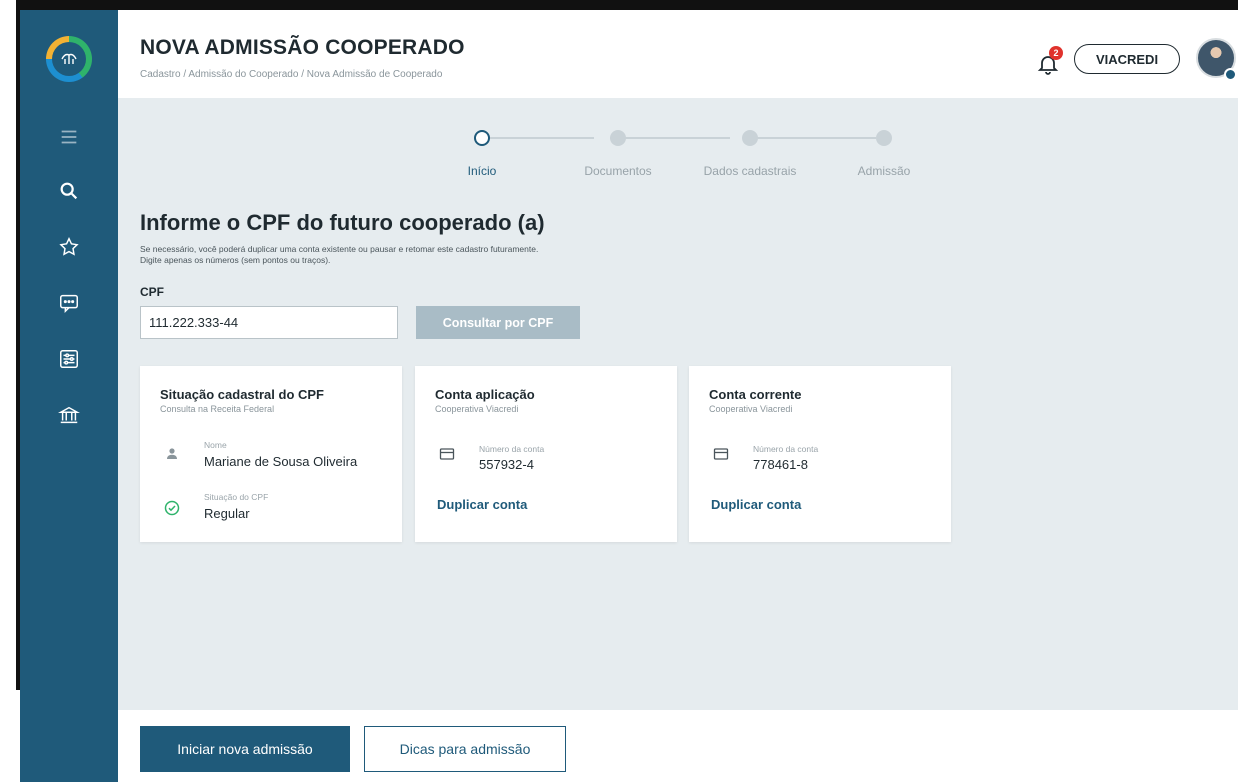 The height and width of the screenshot is (782, 1238). I want to click on start-admission-button: Iniciar nova admissão, so click(245, 749).